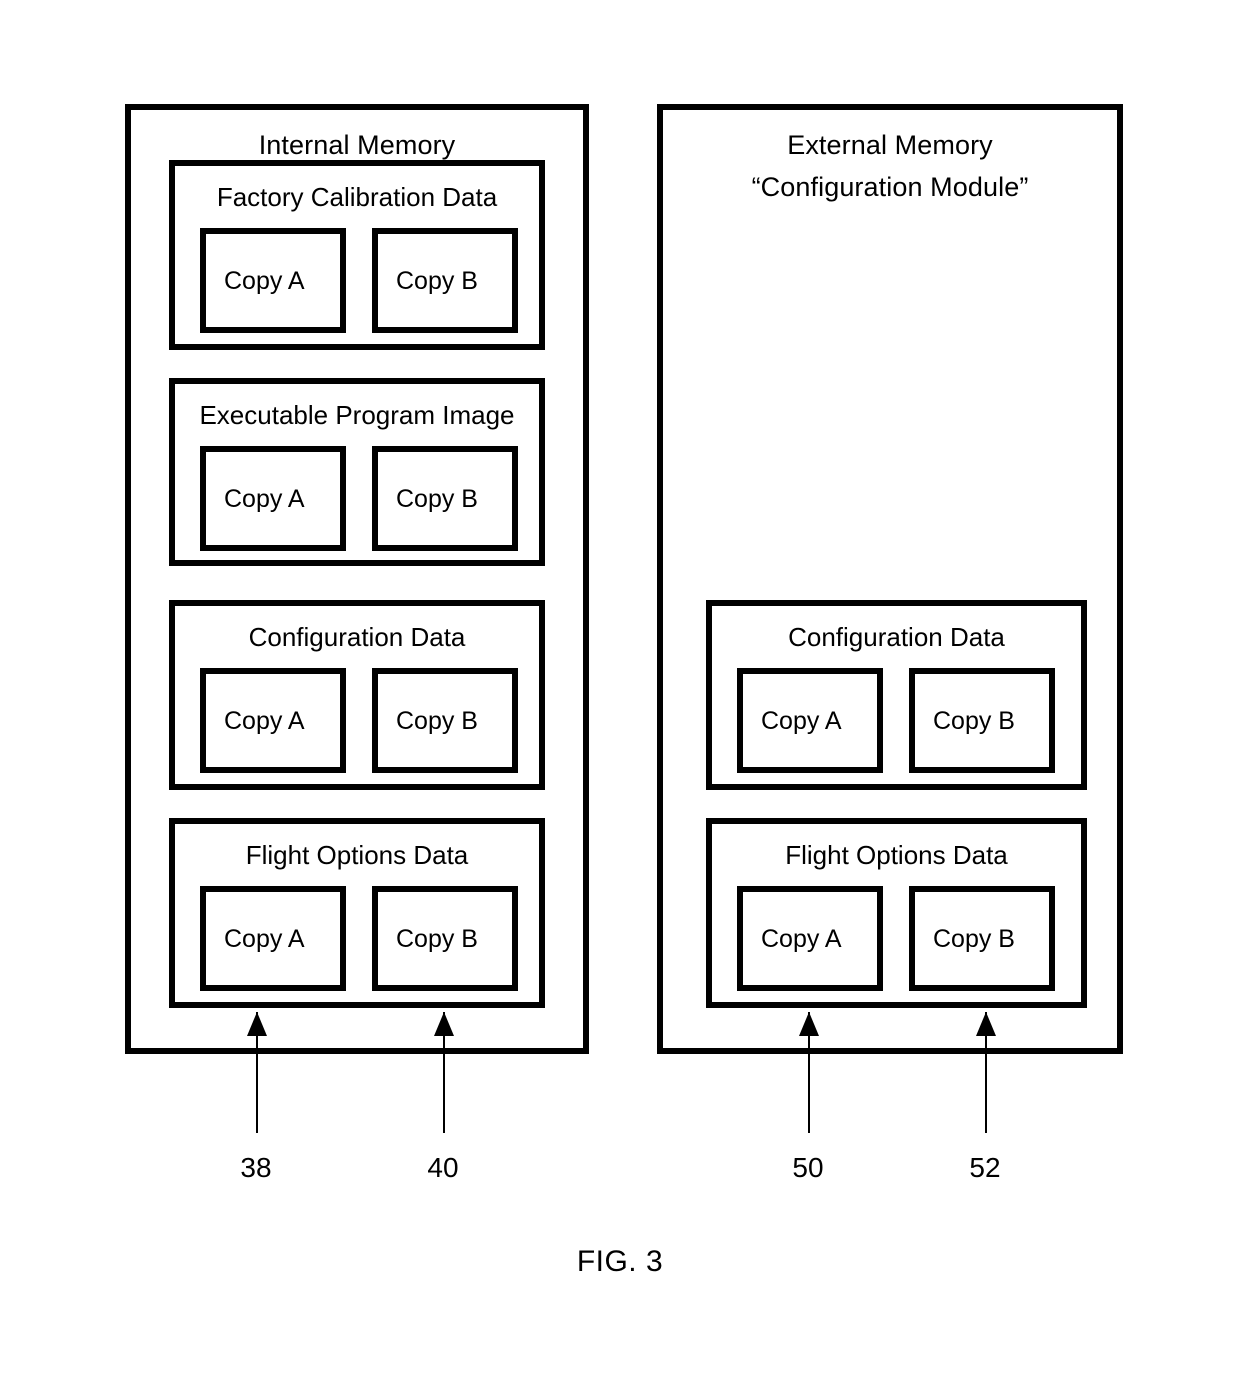 The height and width of the screenshot is (1375, 1240). Describe the element at coordinates (808, 1167) in the screenshot. I see `callout-number-50: 50` at that location.